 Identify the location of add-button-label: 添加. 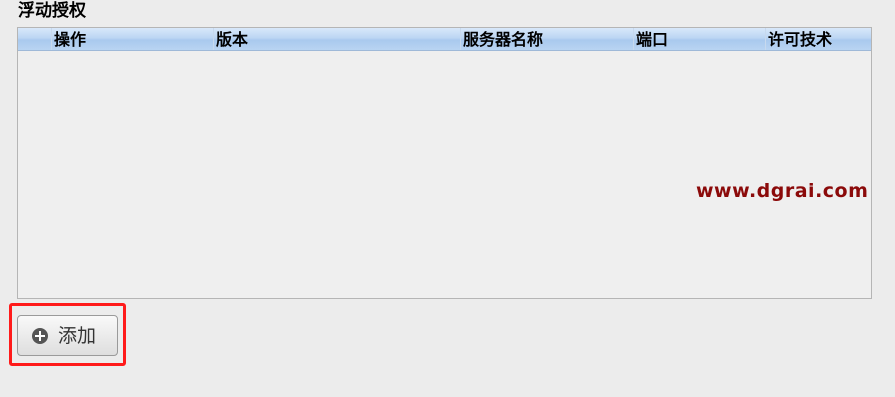
(77, 336).